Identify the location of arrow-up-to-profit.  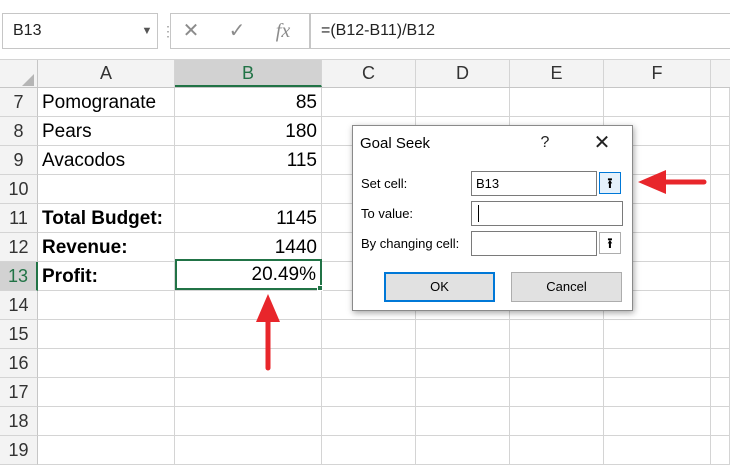
(268, 332).